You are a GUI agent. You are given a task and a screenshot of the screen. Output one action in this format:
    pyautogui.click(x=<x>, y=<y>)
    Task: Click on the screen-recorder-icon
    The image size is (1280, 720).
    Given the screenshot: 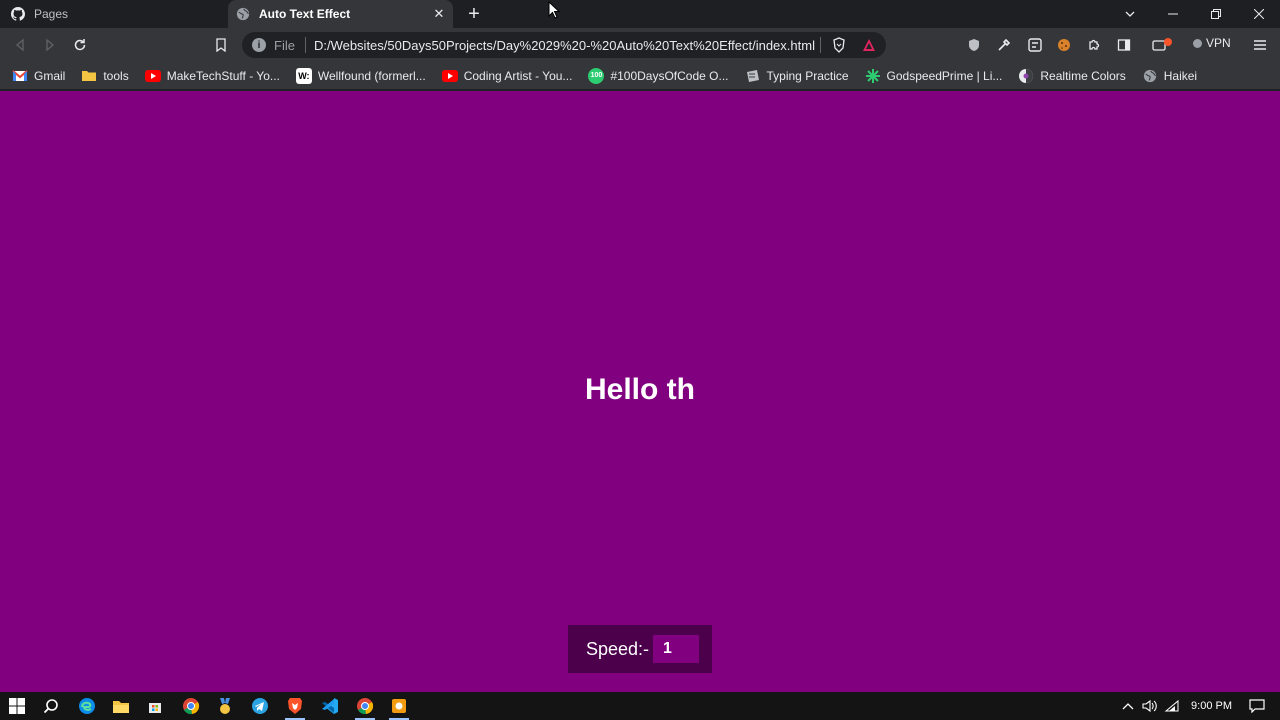 What is the action you would take?
    pyautogui.click(x=399, y=707)
    